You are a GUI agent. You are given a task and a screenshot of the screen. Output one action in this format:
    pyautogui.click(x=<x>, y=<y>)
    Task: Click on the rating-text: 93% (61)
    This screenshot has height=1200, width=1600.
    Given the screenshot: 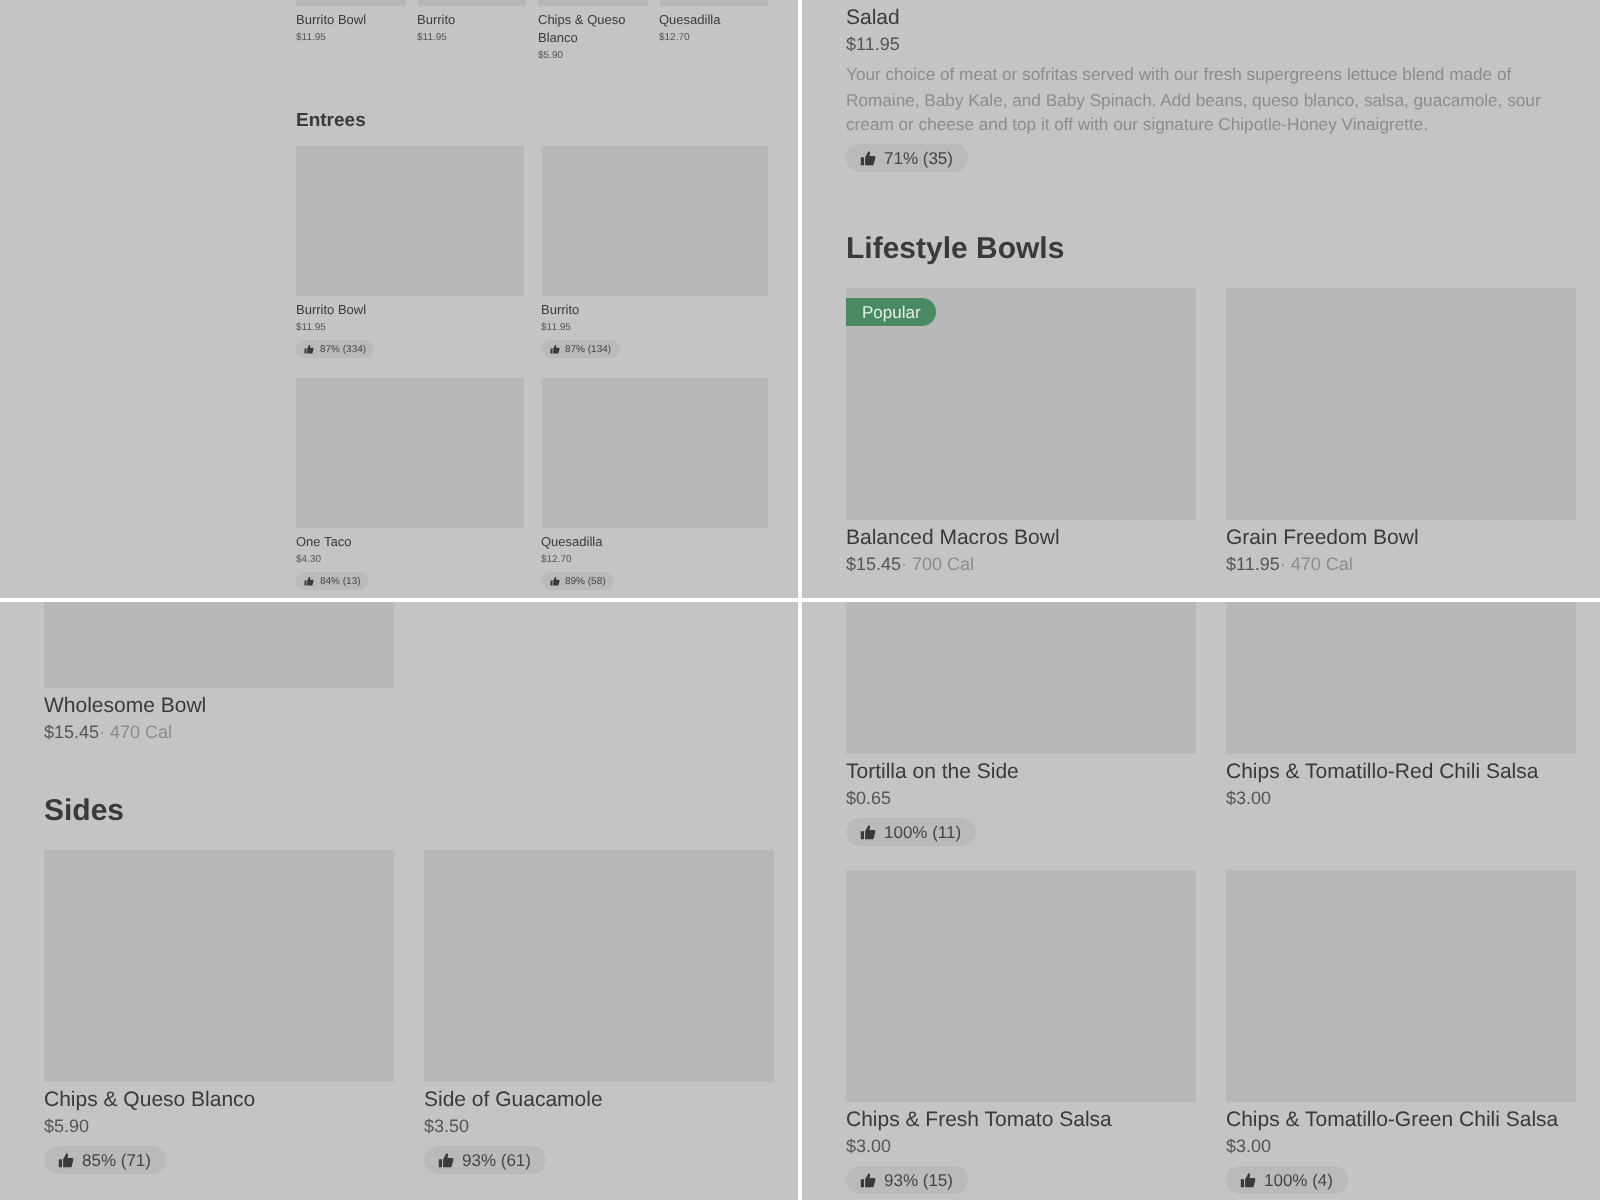 What is the action you would take?
    pyautogui.click(x=496, y=1160)
    